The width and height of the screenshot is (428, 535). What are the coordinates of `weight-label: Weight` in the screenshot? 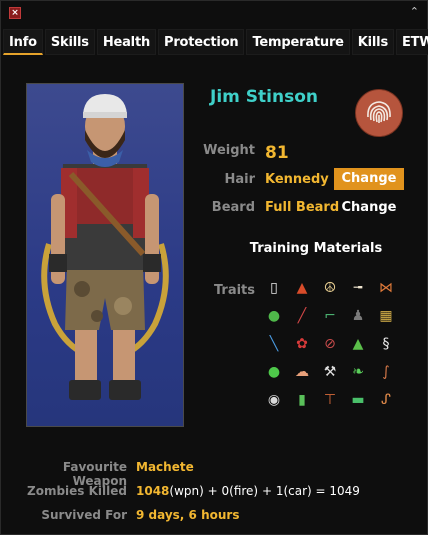 It's located at (229, 150).